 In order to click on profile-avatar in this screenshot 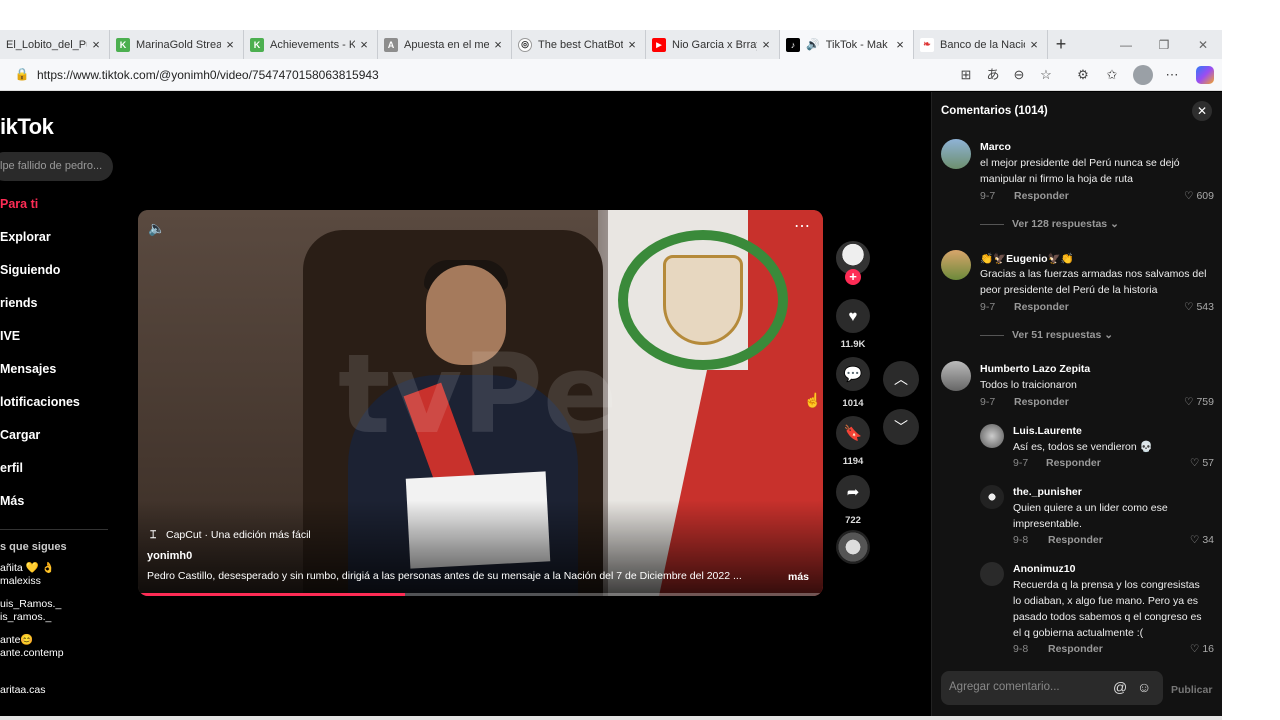, I will do `click(1143, 75)`.